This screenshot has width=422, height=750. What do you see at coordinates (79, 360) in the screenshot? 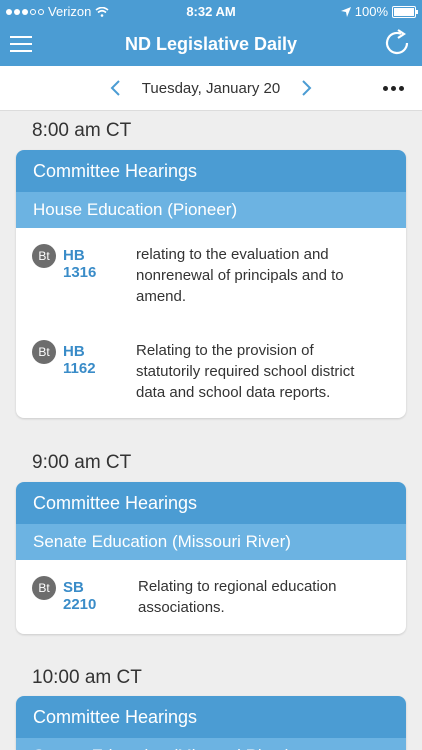
I see `bill-number-link: HB 1162` at bounding box center [79, 360].